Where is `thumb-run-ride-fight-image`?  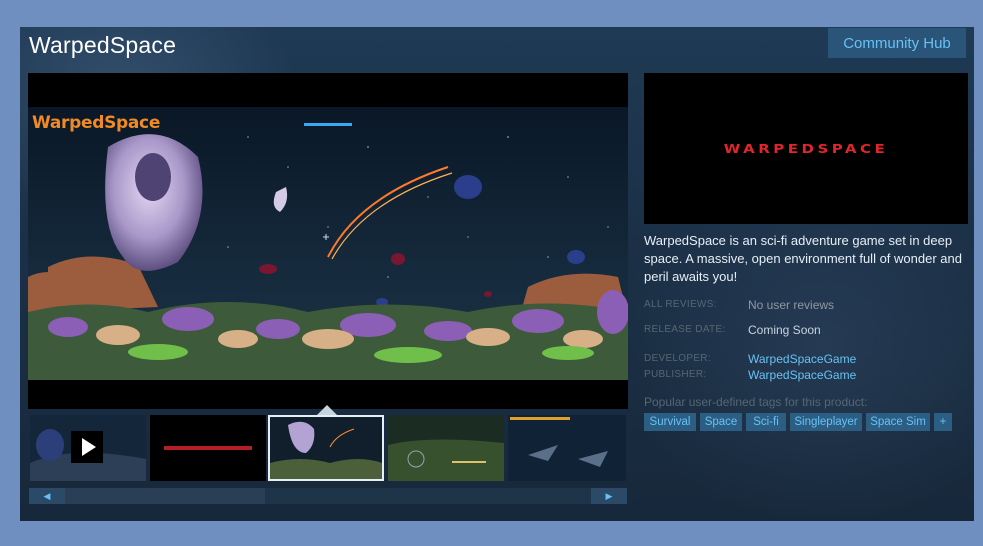 thumb-run-ride-fight-image is located at coordinates (567, 448).